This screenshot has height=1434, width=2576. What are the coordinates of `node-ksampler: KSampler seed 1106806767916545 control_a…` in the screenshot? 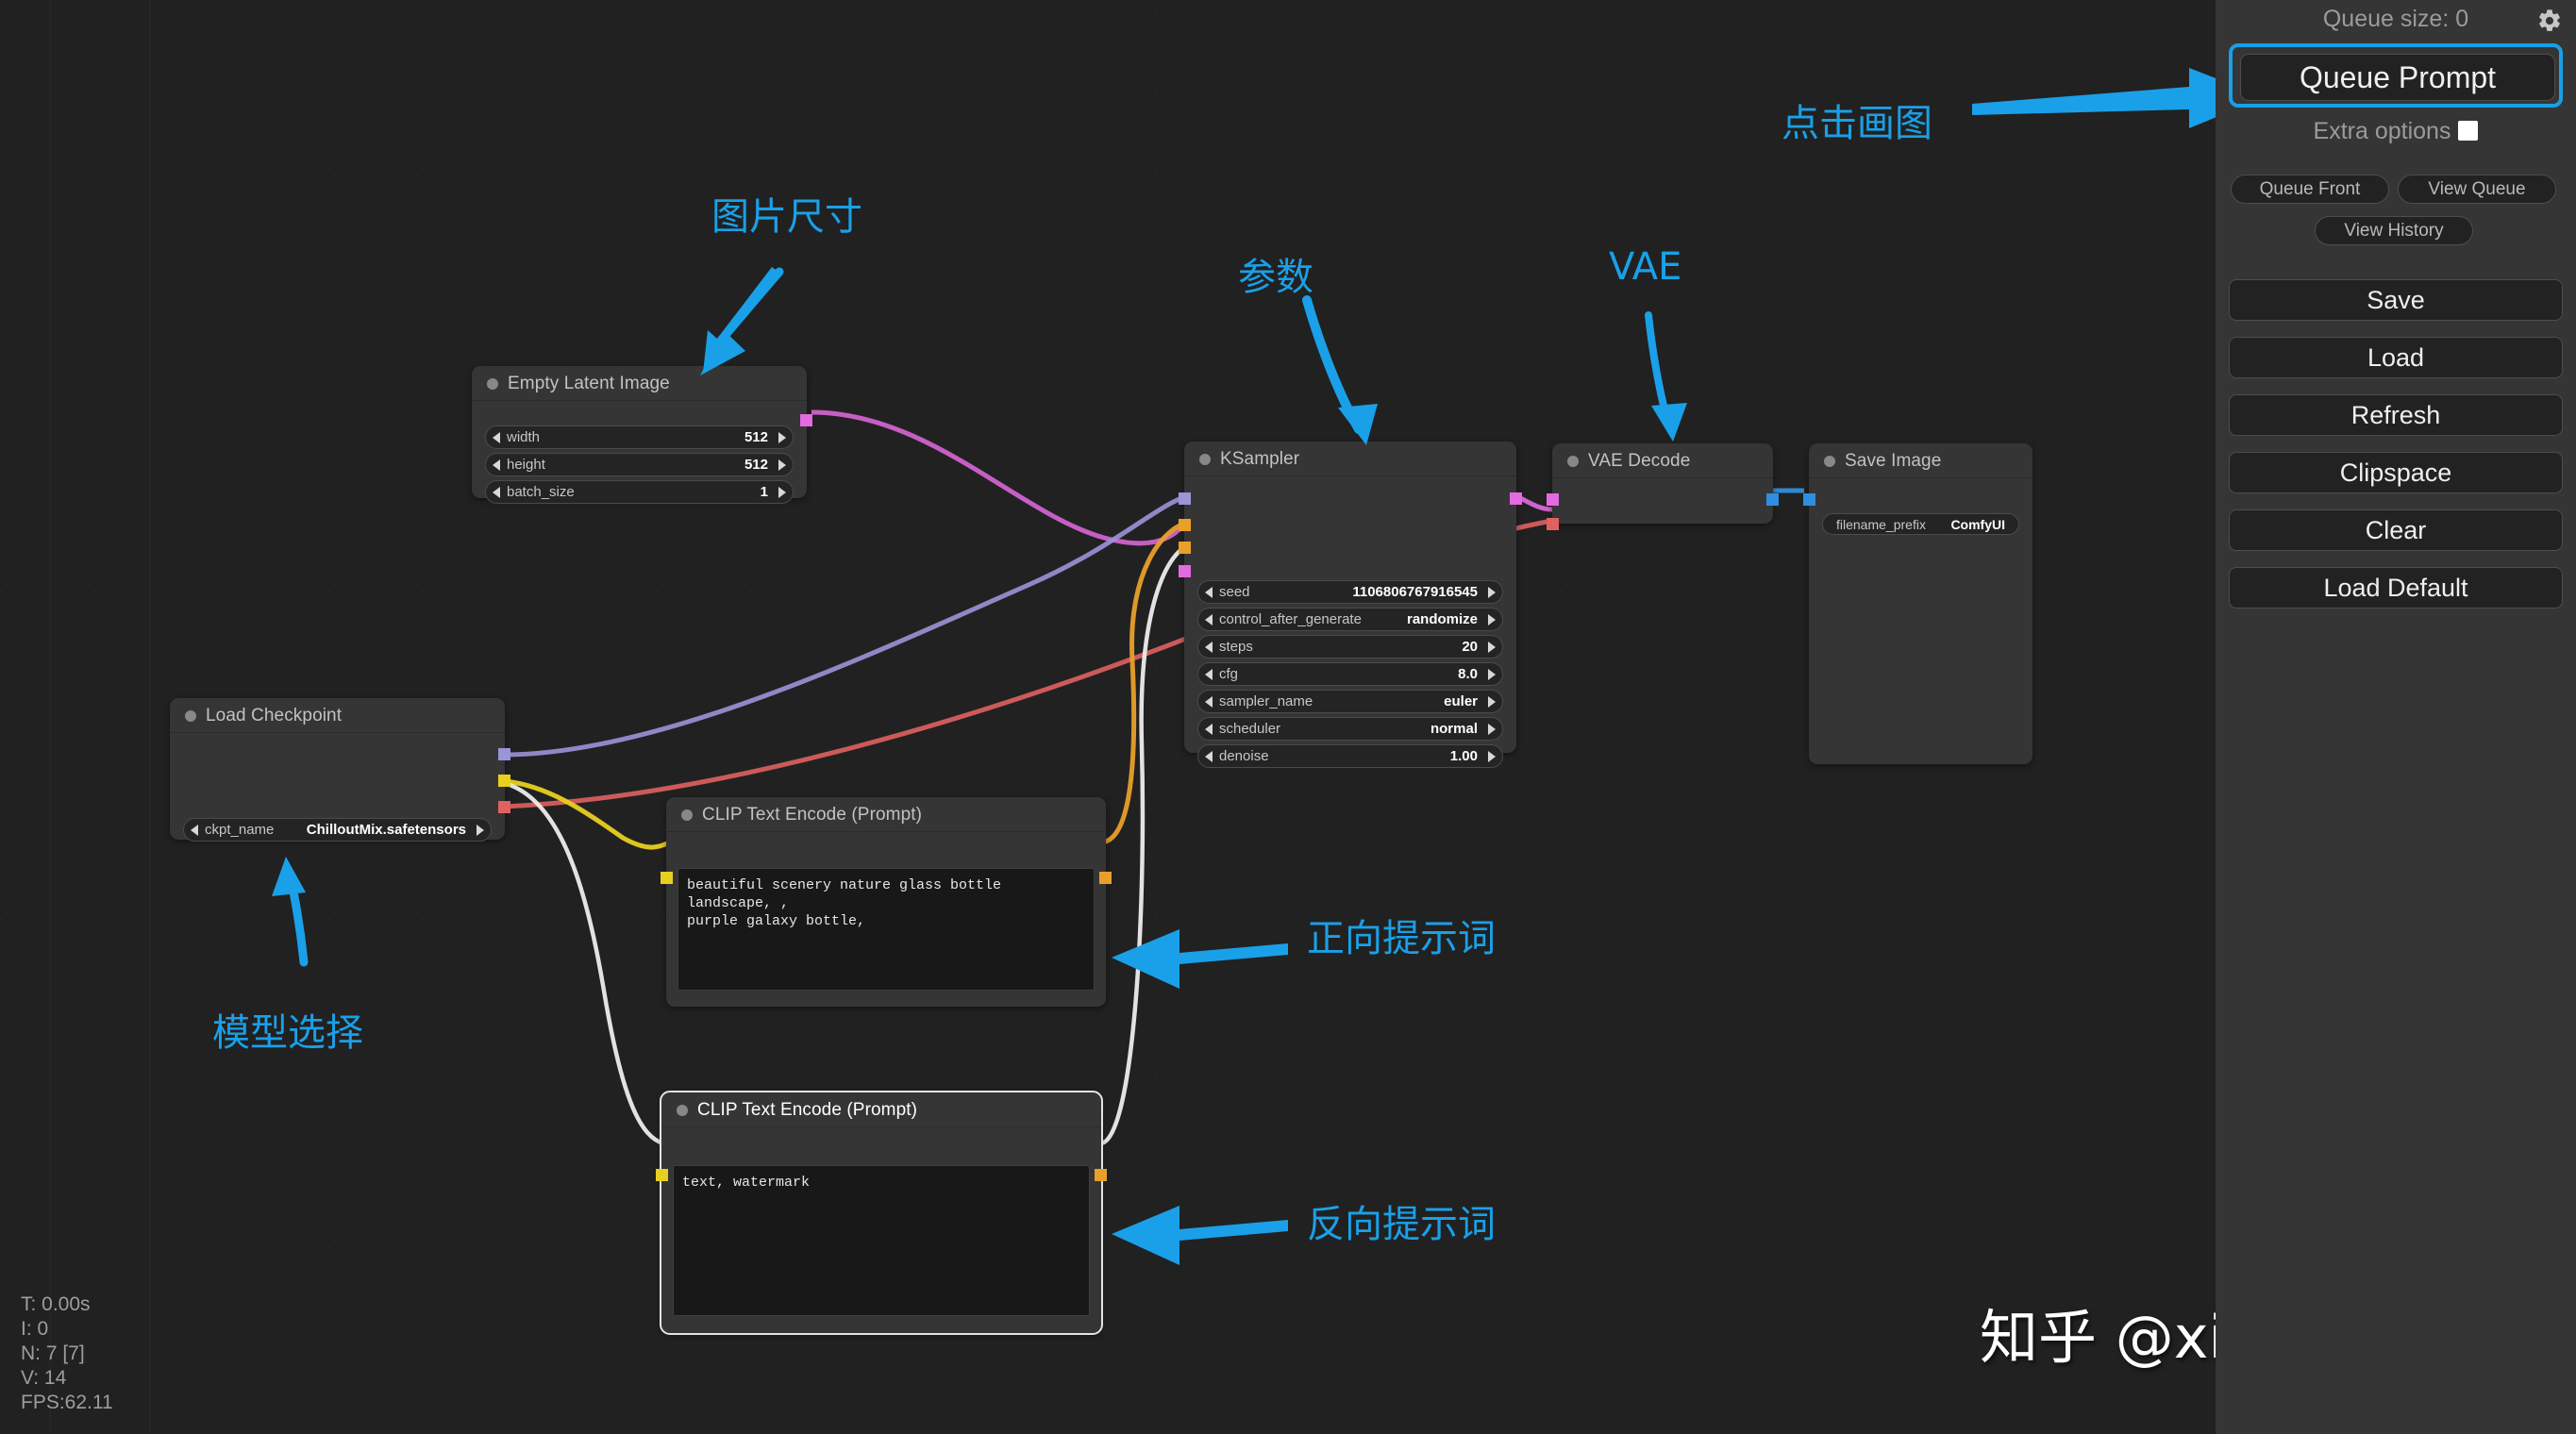 It's located at (1350, 605).